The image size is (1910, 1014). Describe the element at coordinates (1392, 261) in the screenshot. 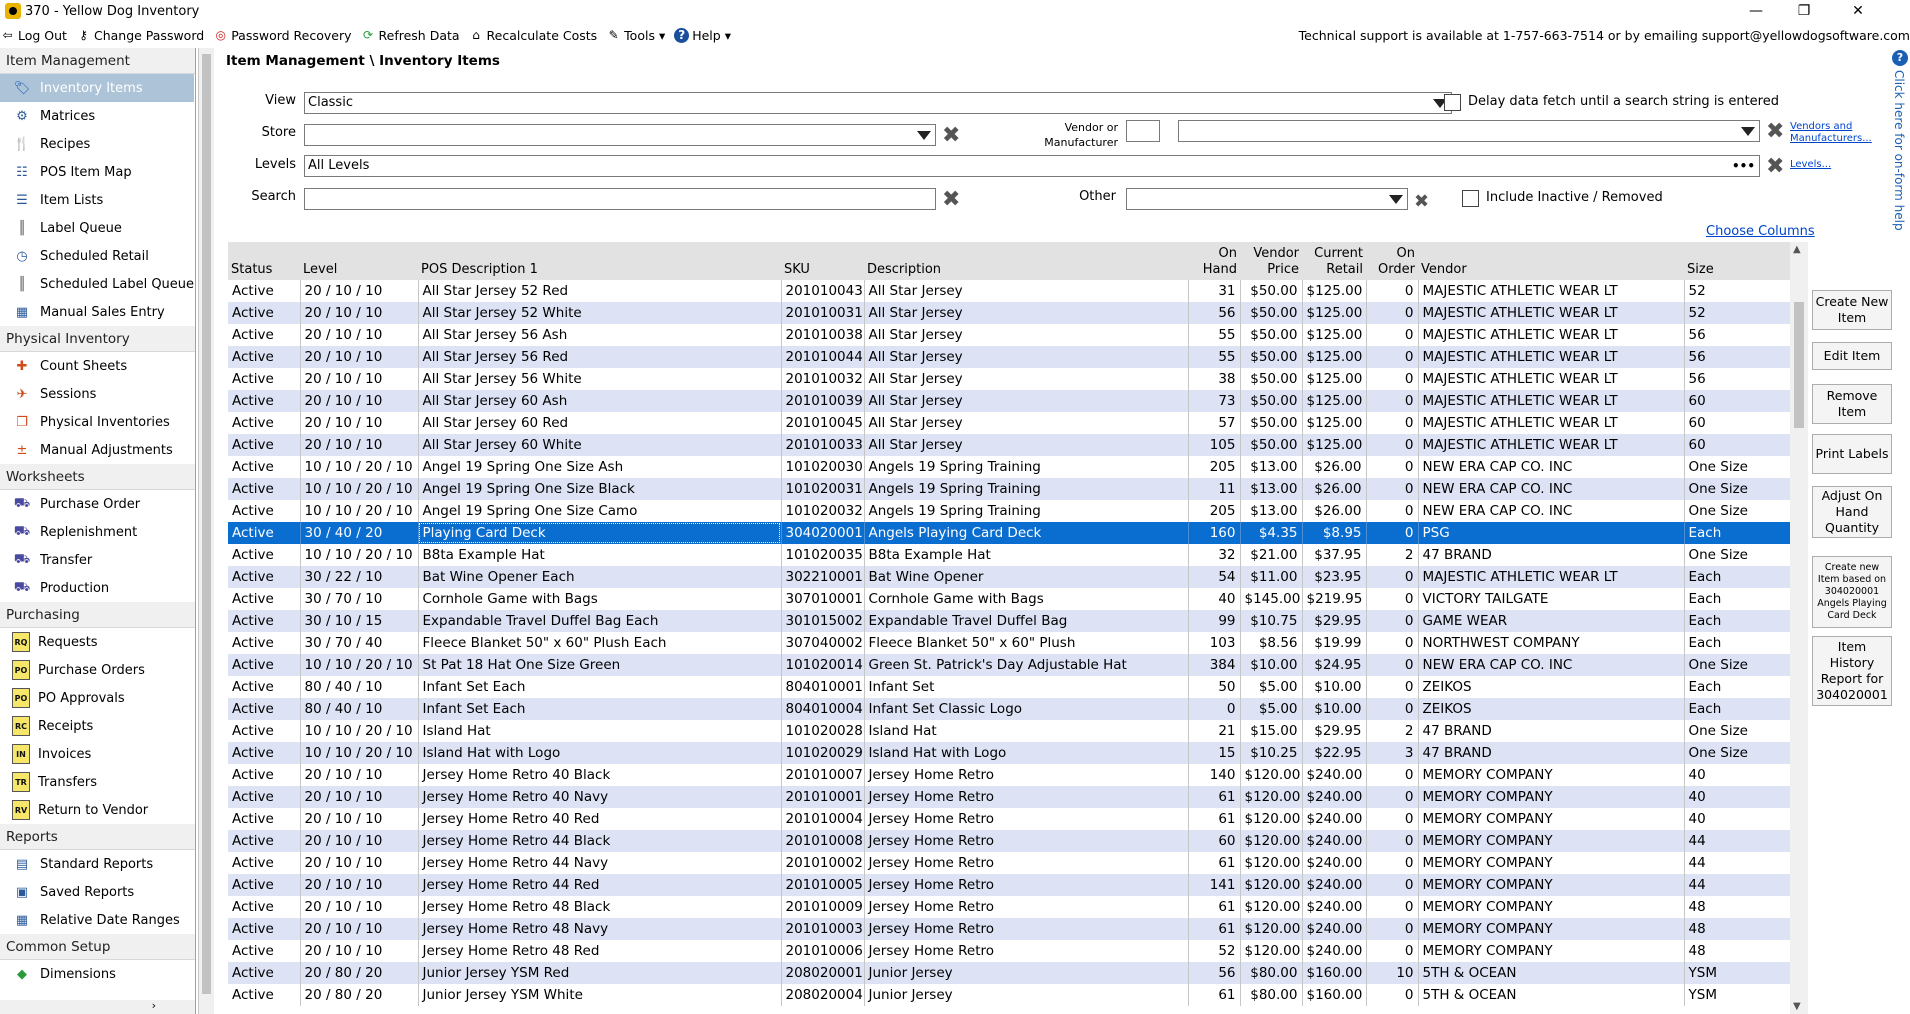

I see `column-header-on-order: On Order` at that location.